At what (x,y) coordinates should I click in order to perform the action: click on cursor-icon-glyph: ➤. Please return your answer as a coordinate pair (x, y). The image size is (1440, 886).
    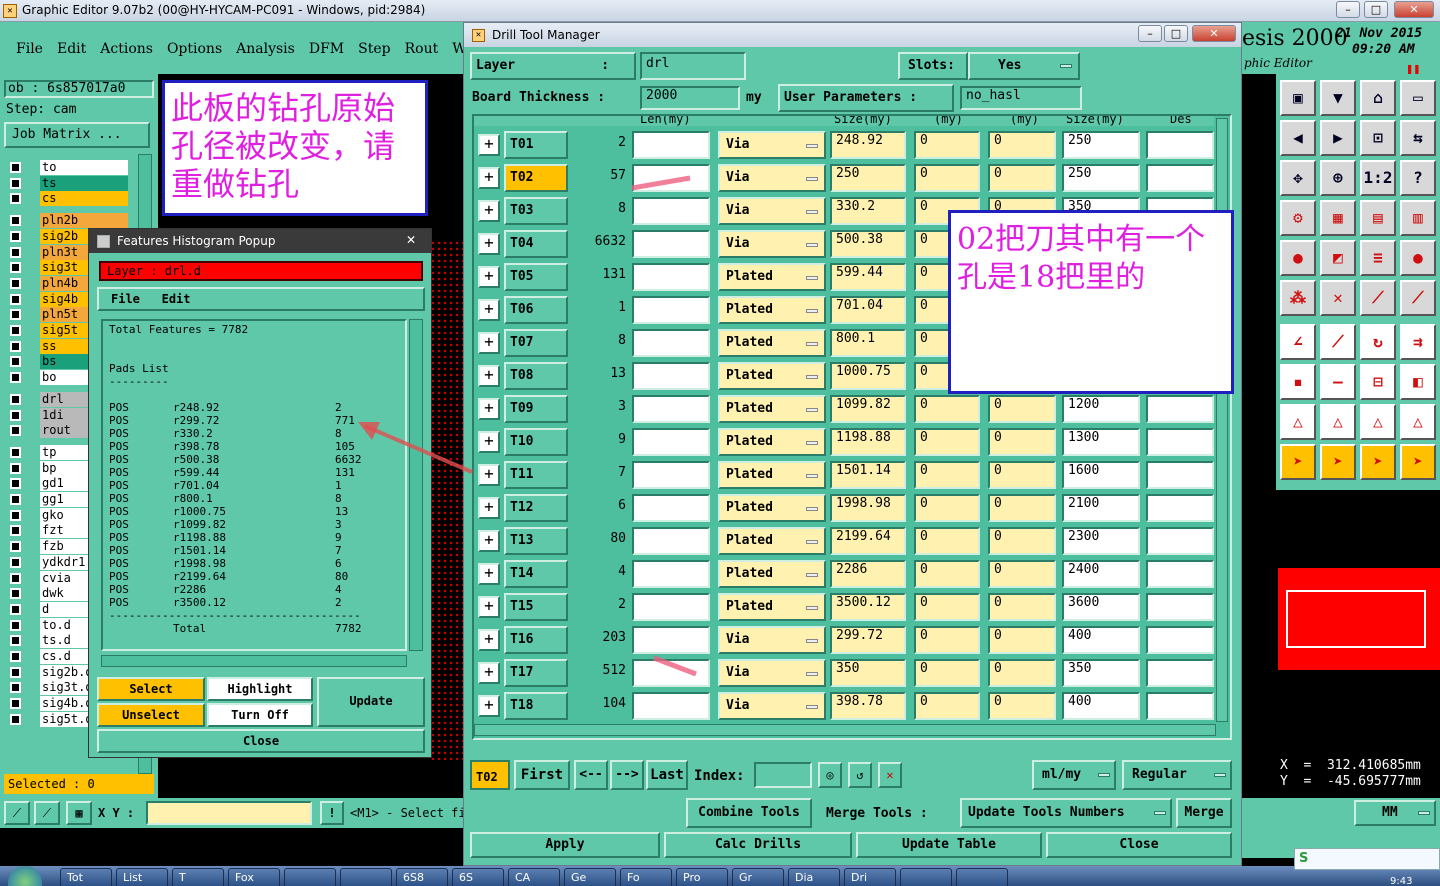
    Looking at the image, I should click on (1298, 461).